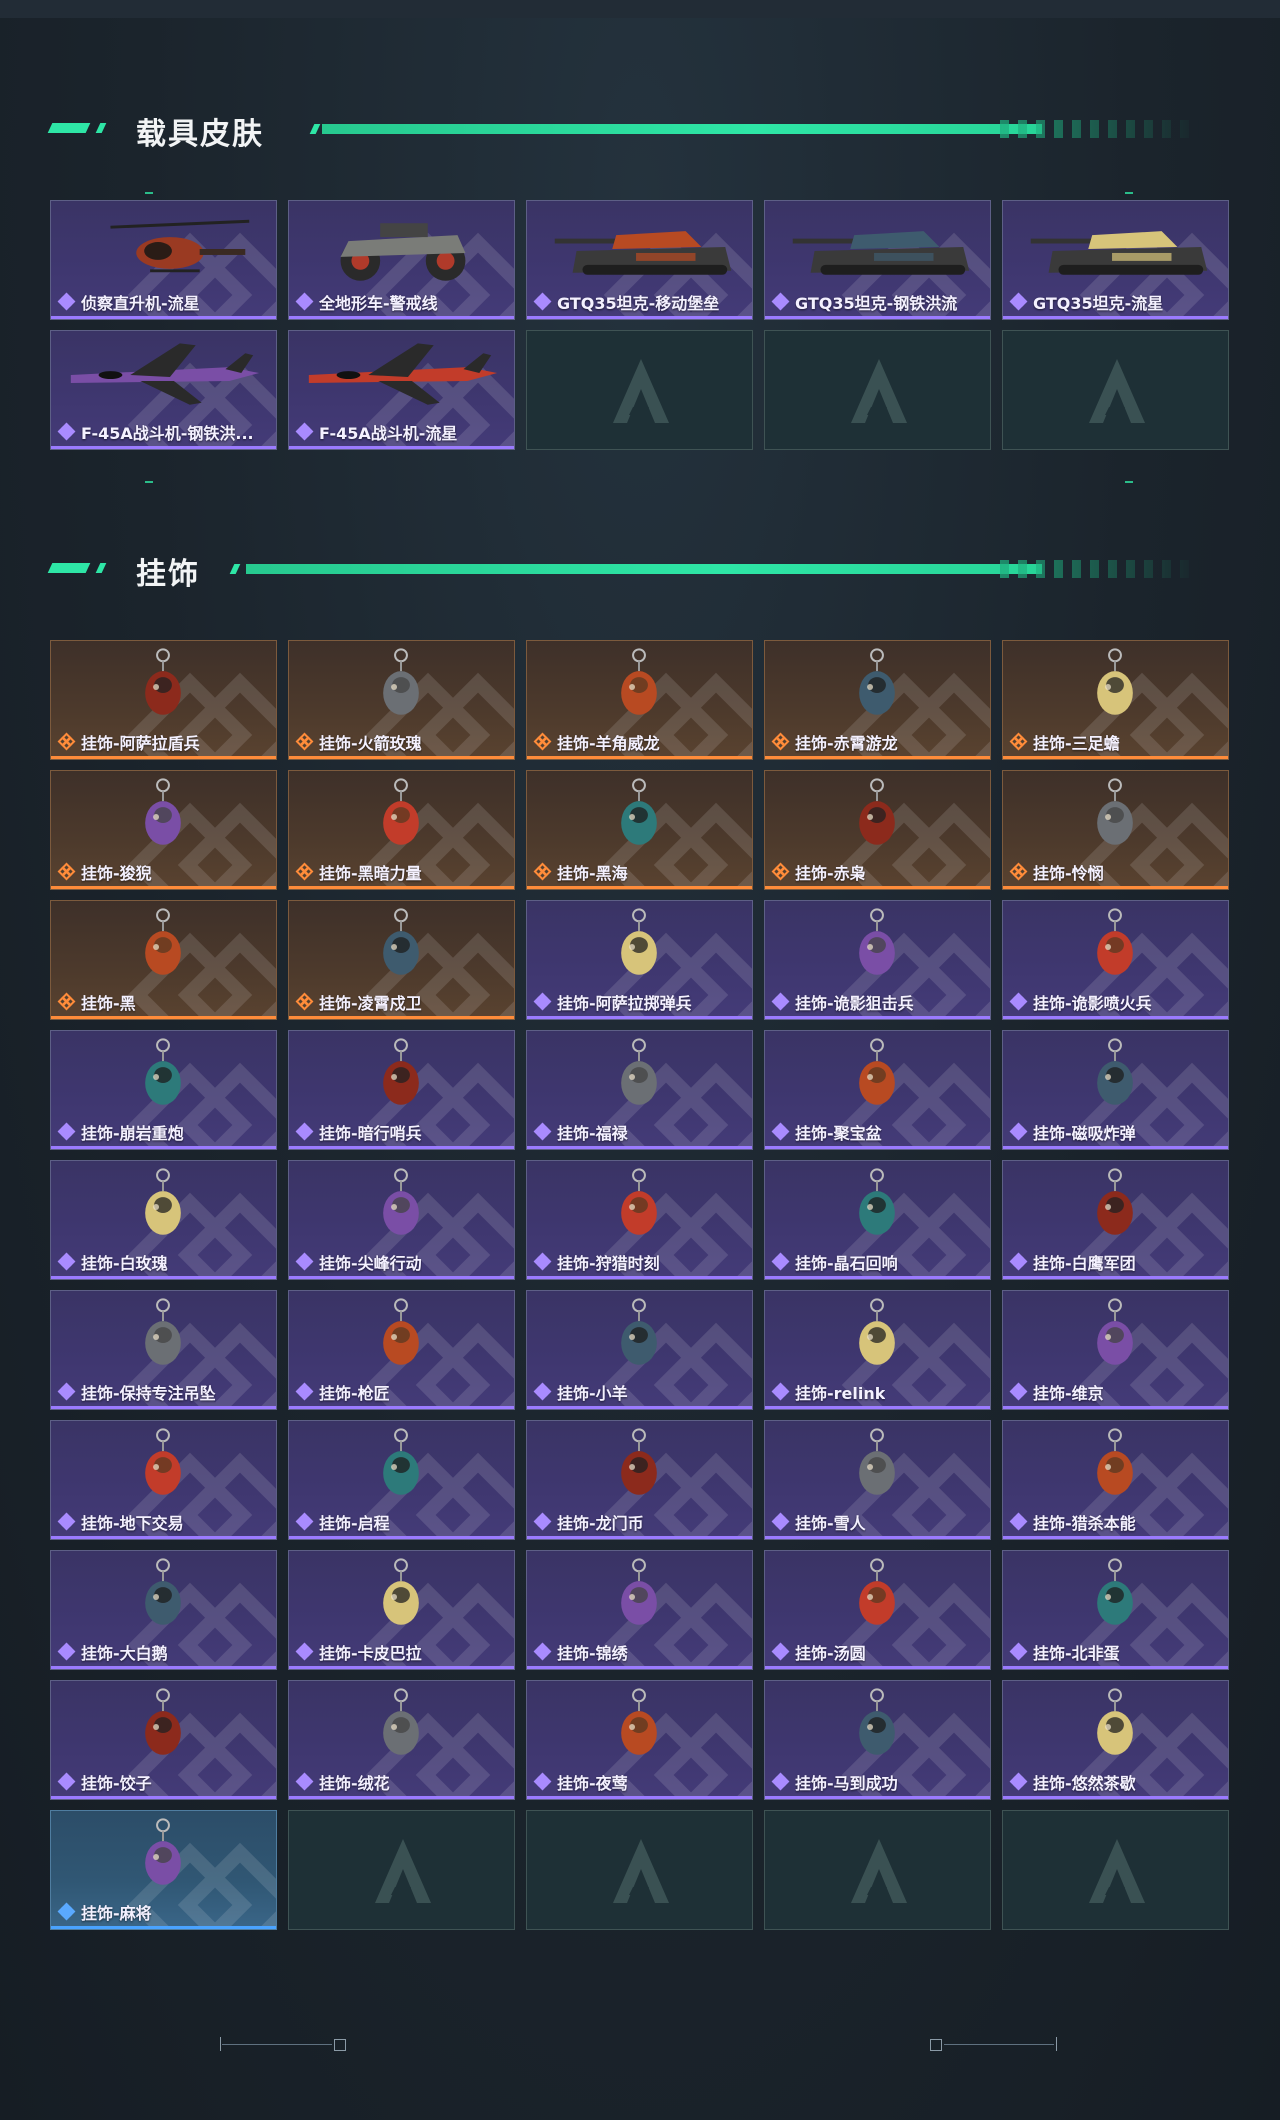 This screenshot has height=2120, width=1280. I want to click on charm-card: 挂饰-羊角威龙, so click(639, 700).